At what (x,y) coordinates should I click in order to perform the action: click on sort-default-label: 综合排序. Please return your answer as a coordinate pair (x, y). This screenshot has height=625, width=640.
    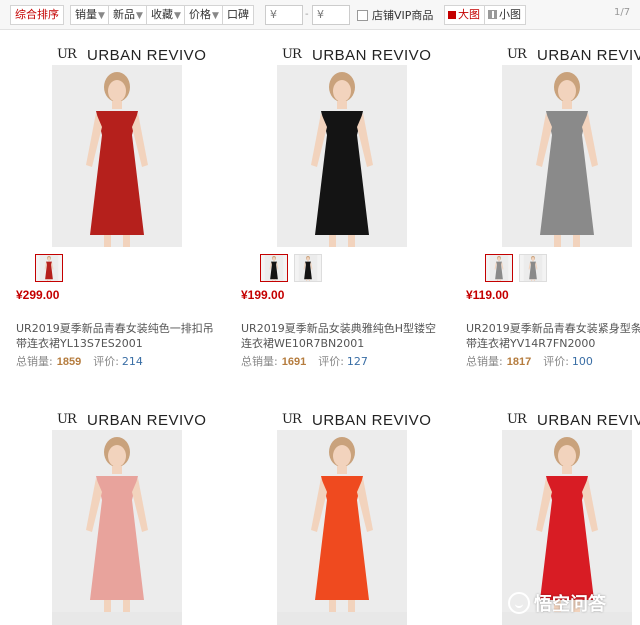
    Looking at the image, I should click on (37, 14).